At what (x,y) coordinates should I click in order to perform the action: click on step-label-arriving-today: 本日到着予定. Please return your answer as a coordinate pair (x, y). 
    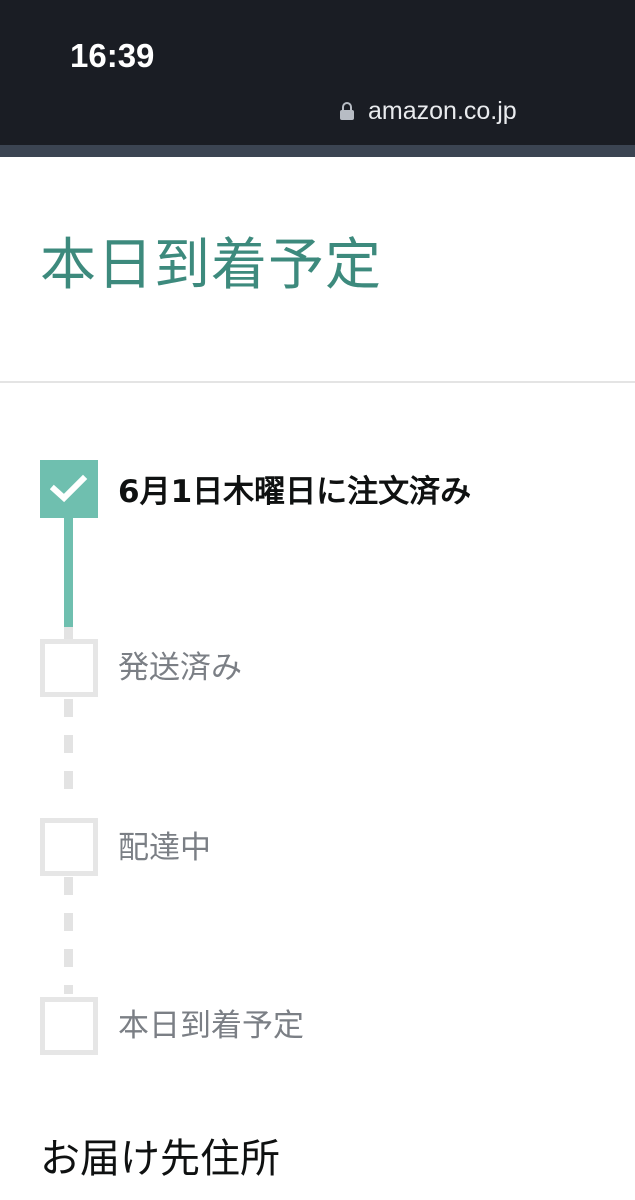
    Looking at the image, I should click on (211, 1026).